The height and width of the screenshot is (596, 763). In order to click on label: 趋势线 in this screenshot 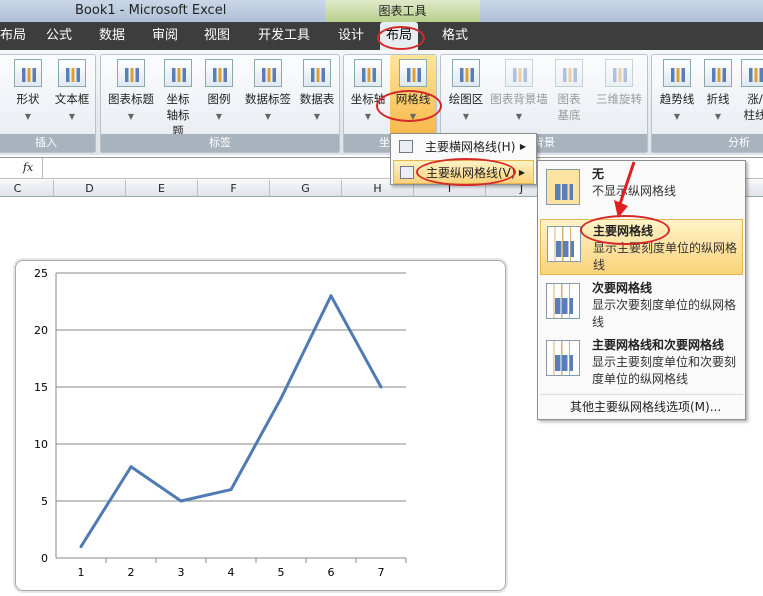, I will do `click(677, 99)`.